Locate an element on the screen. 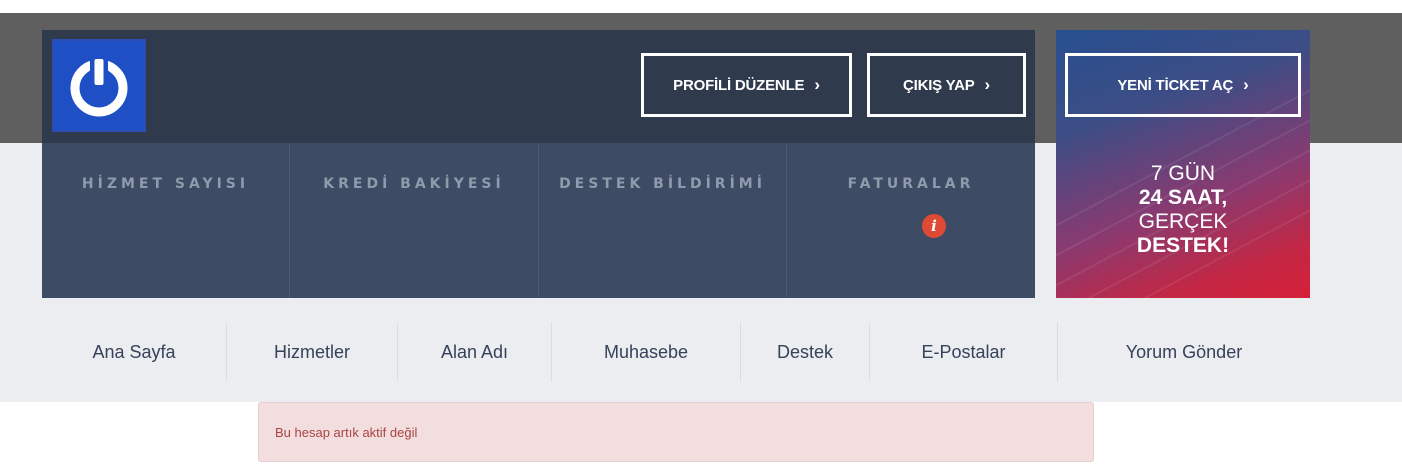 The width and height of the screenshot is (1402, 466). stat-label: KREDİ BAKİYESİ is located at coordinates (414, 184).